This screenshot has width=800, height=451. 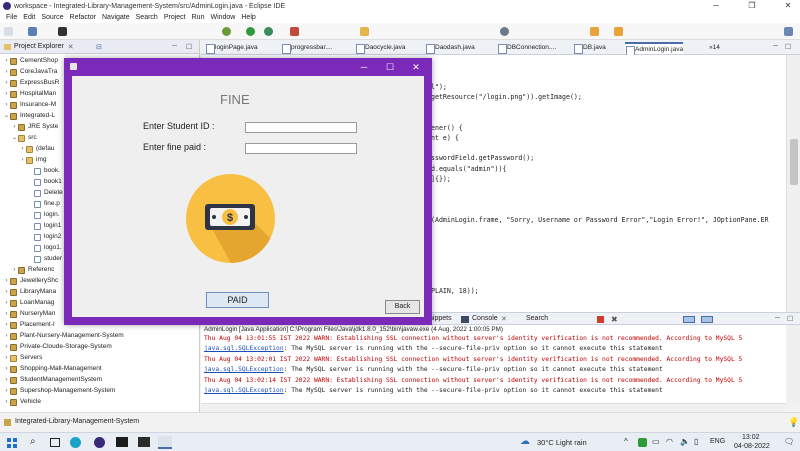 I want to click on tree-item: › Placement-I, so click(x=27, y=325).